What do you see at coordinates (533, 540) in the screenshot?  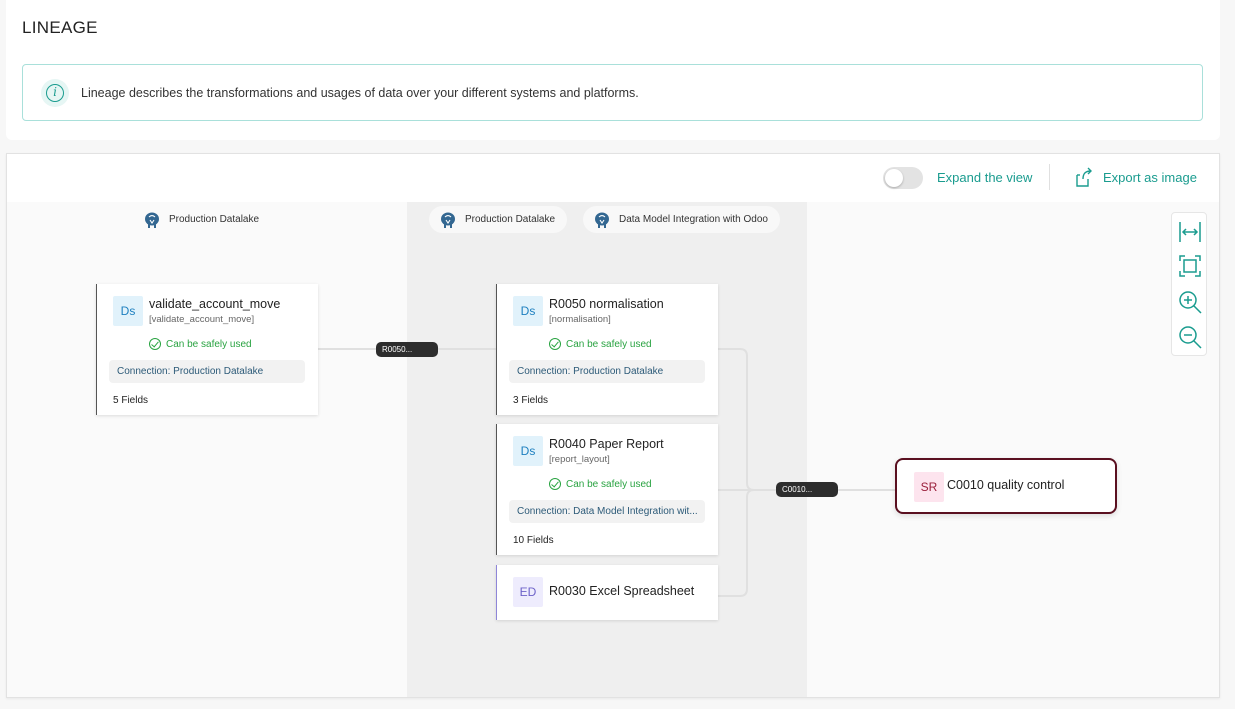 I see `fields-count: 10 Fields` at bounding box center [533, 540].